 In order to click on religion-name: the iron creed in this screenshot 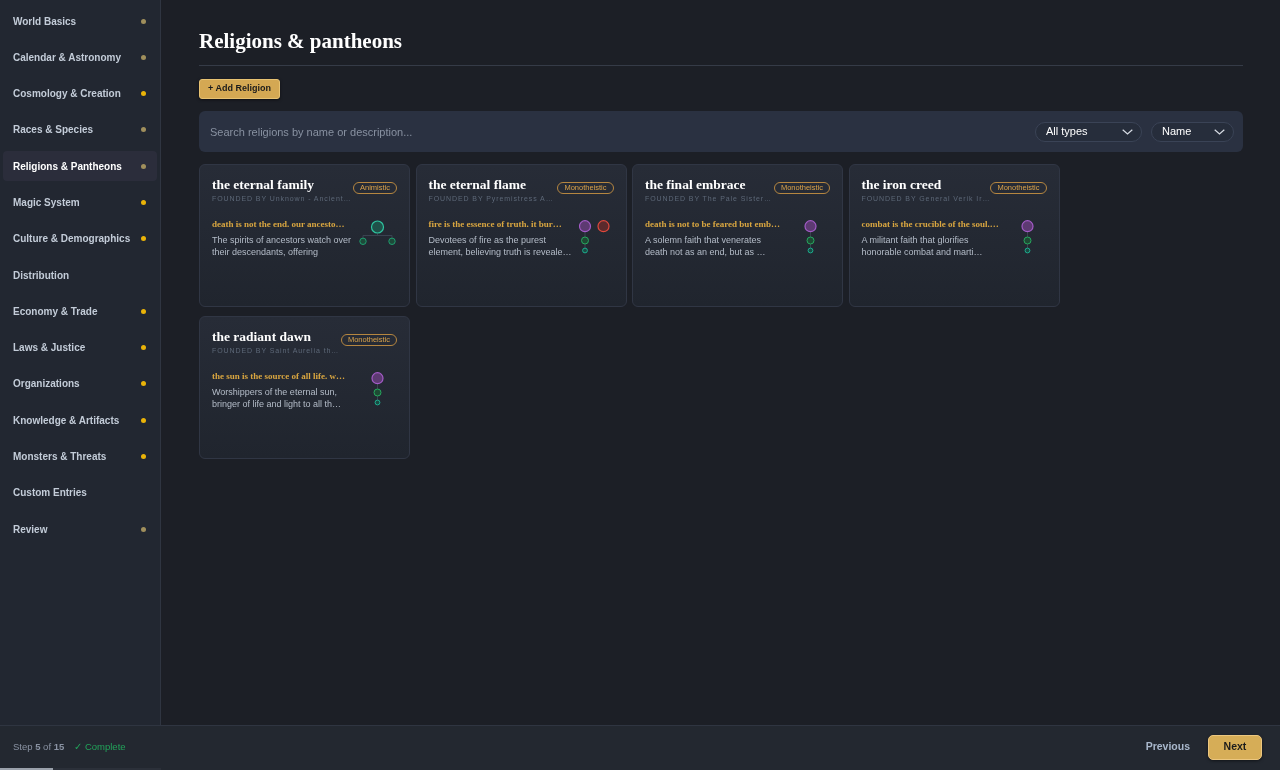, I will do `click(901, 184)`.